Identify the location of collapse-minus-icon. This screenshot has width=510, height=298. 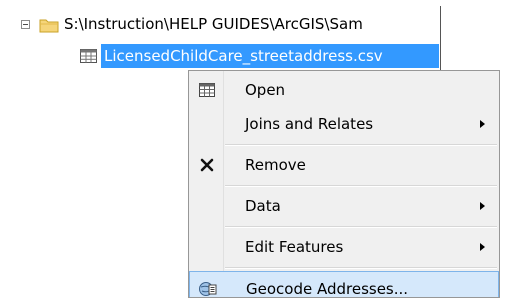
(25, 24).